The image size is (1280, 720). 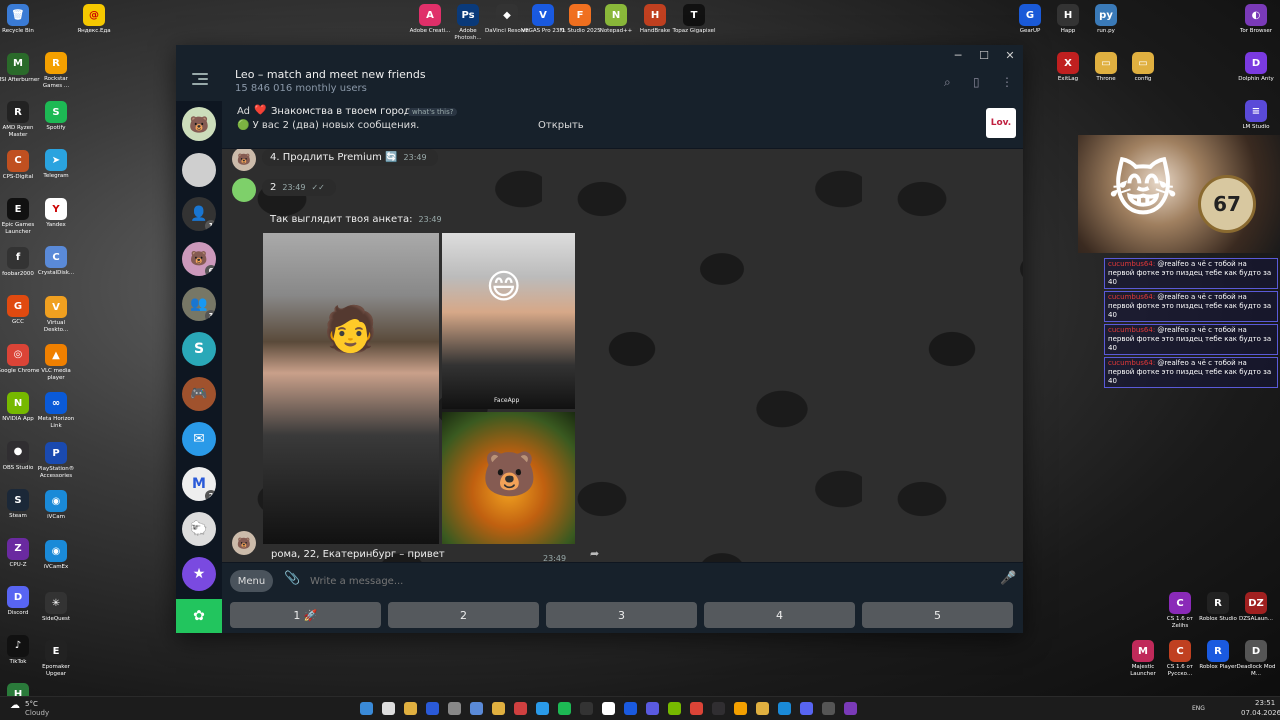 I want to click on minimize-button: ─, so click(x=958, y=55).